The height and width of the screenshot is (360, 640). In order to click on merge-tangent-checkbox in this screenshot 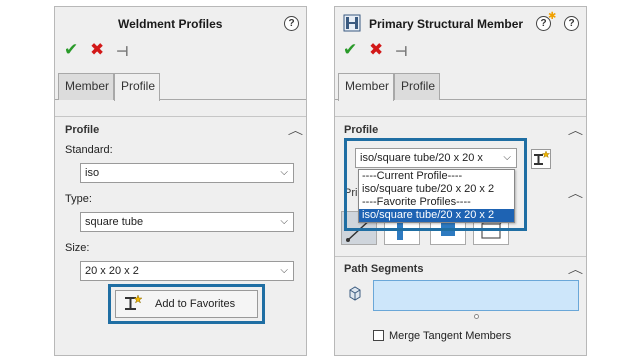, I will do `click(378, 335)`.